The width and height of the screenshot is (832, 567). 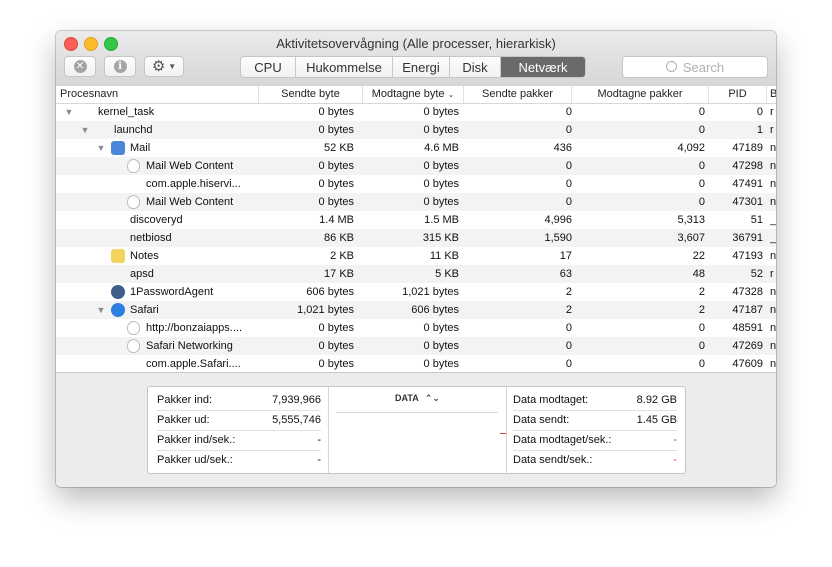 I want to click on process-name: netbiosd, so click(x=151, y=238).